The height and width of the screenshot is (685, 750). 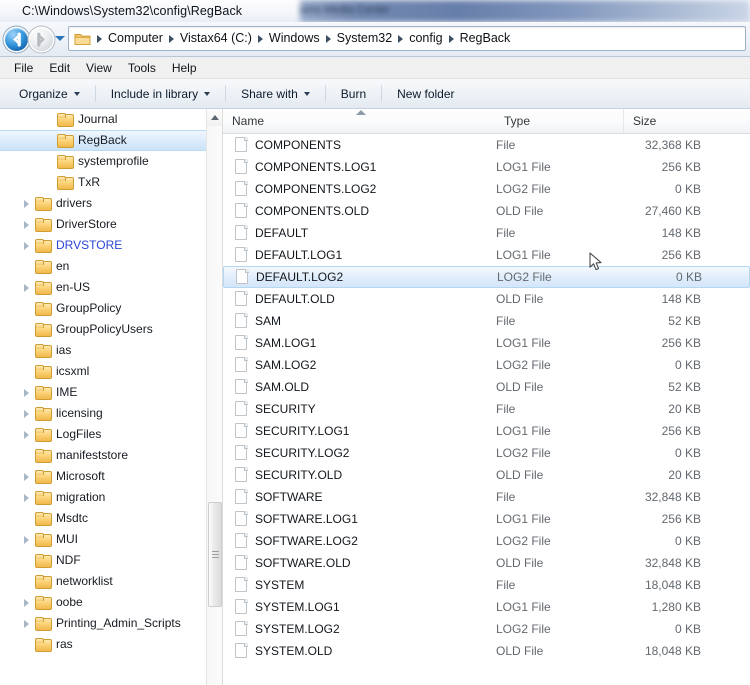 What do you see at coordinates (486, 321) in the screenshot?
I see `table-row: SAM File 52 KB` at bounding box center [486, 321].